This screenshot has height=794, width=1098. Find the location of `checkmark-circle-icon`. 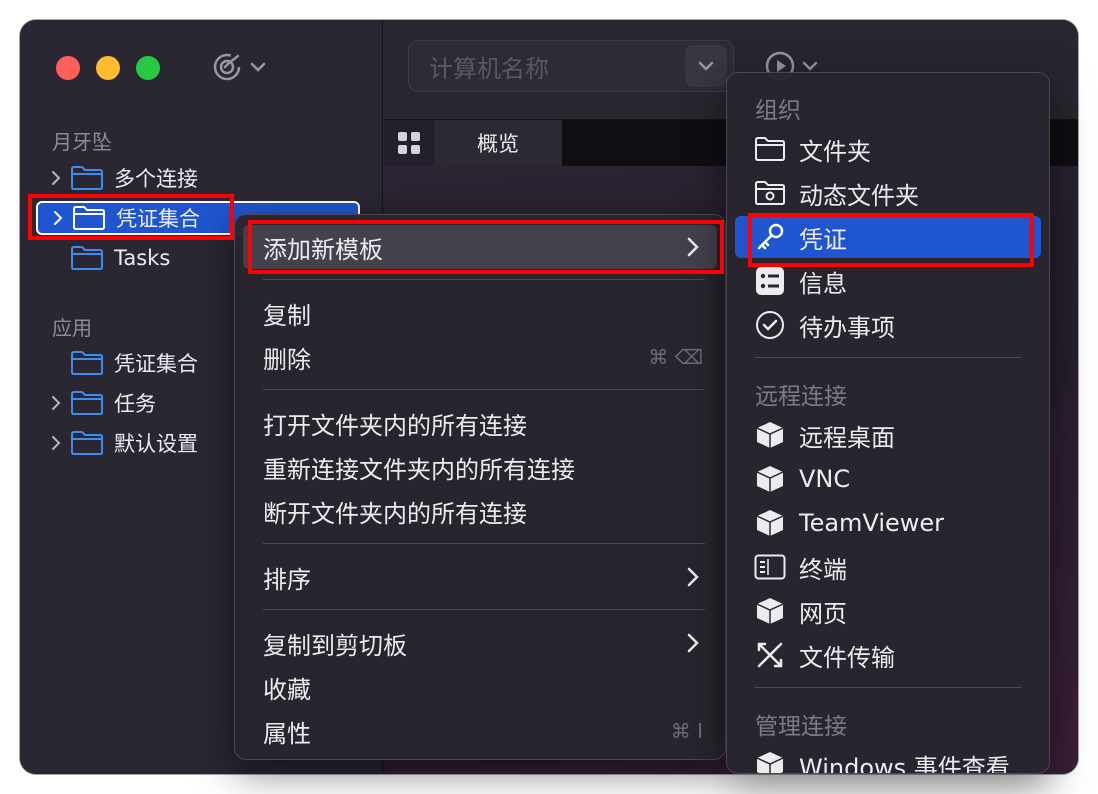

checkmark-circle-icon is located at coordinates (770, 325).